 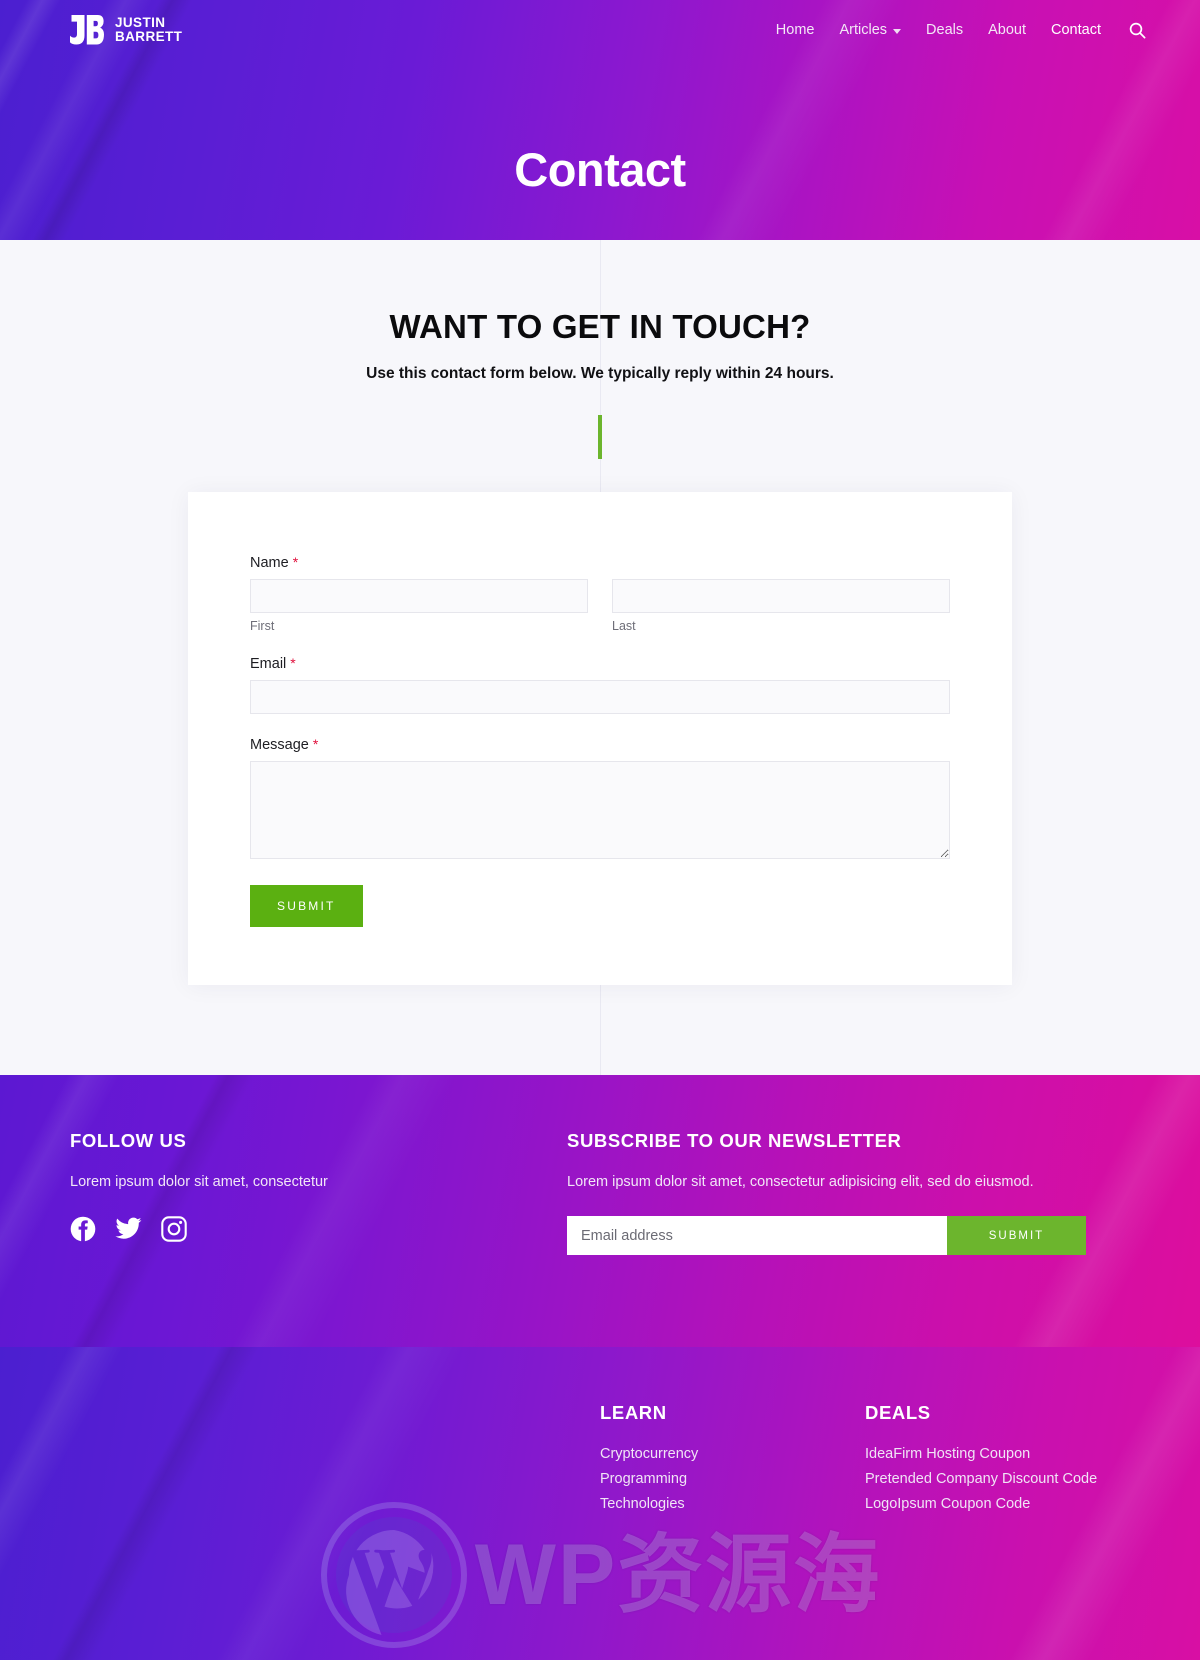 I want to click on name-label: Name *, so click(x=600, y=562).